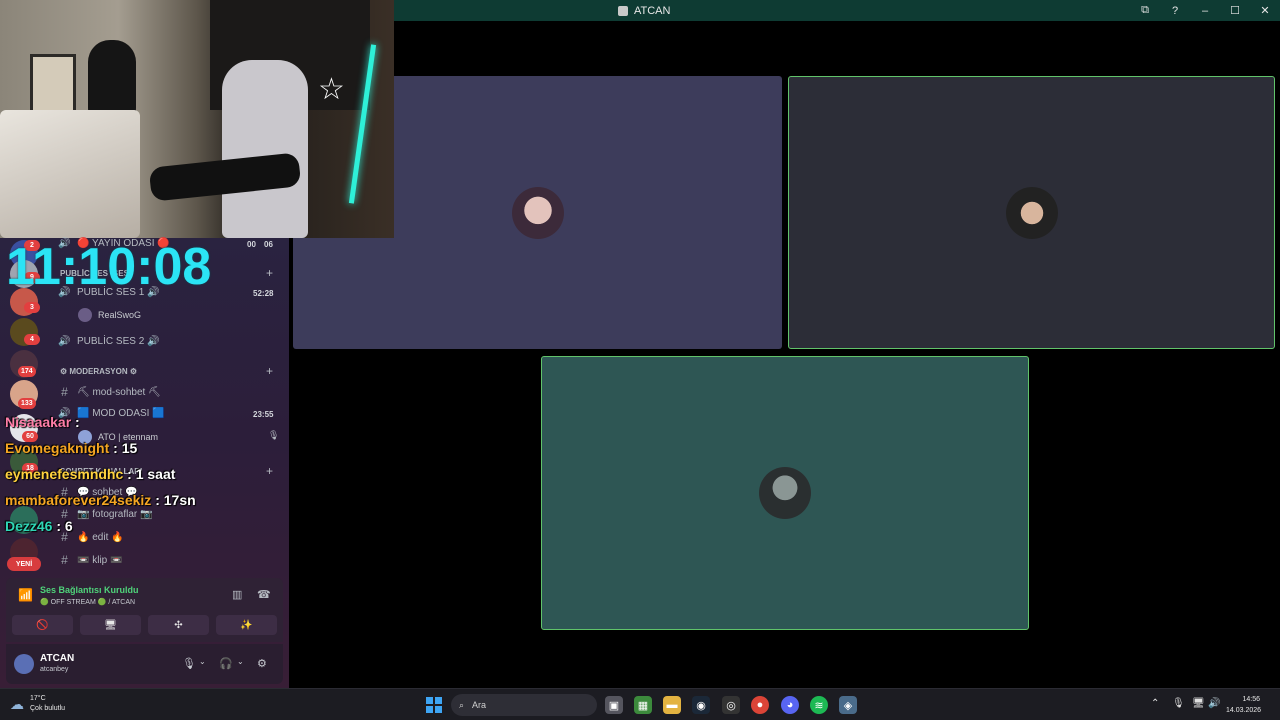 The image size is (1280, 720). I want to click on user-panel: ATCAN atcanbey 🎙 ⌄ 🎧 ⌄ ⚙, so click(144, 664).